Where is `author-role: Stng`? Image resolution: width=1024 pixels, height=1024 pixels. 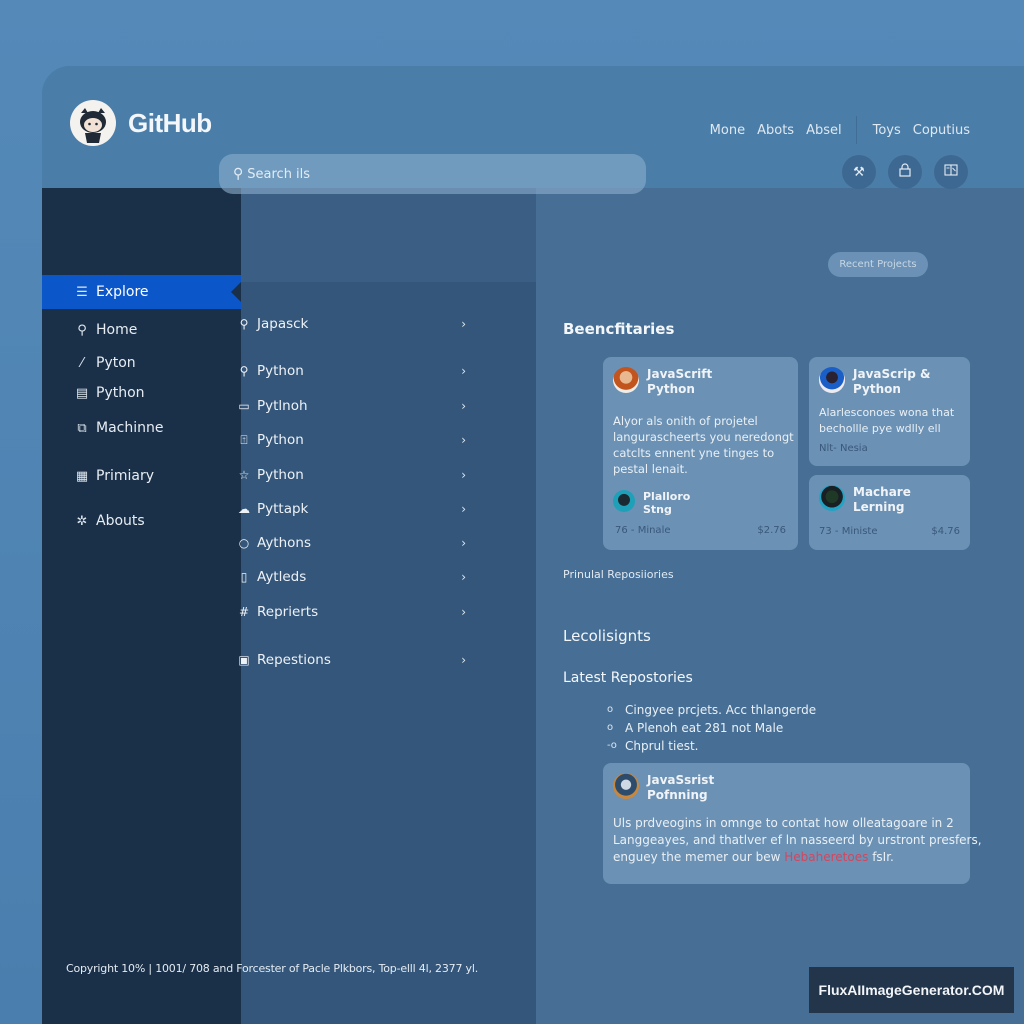 author-role: Stng is located at coordinates (657, 509).